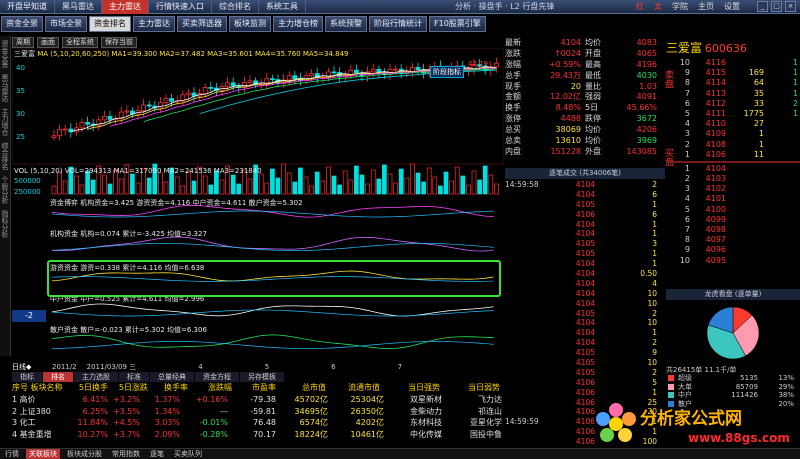 The height and width of the screenshot is (459, 800). I want to click on chart-head-button-3: 保存当前, so click(119, 42).